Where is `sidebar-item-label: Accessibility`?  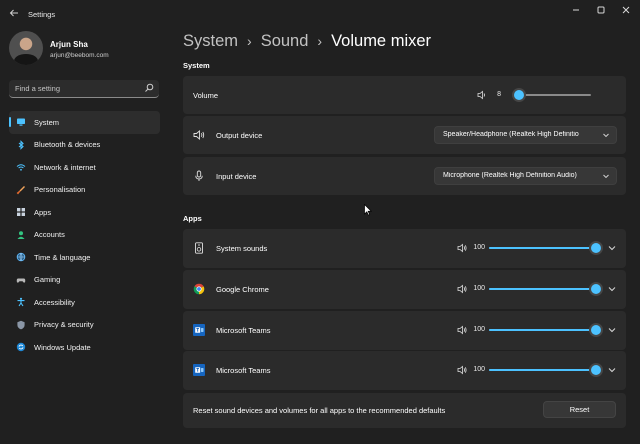 sidebar-item-label: Accessibility is located at coordinates (54, 302).